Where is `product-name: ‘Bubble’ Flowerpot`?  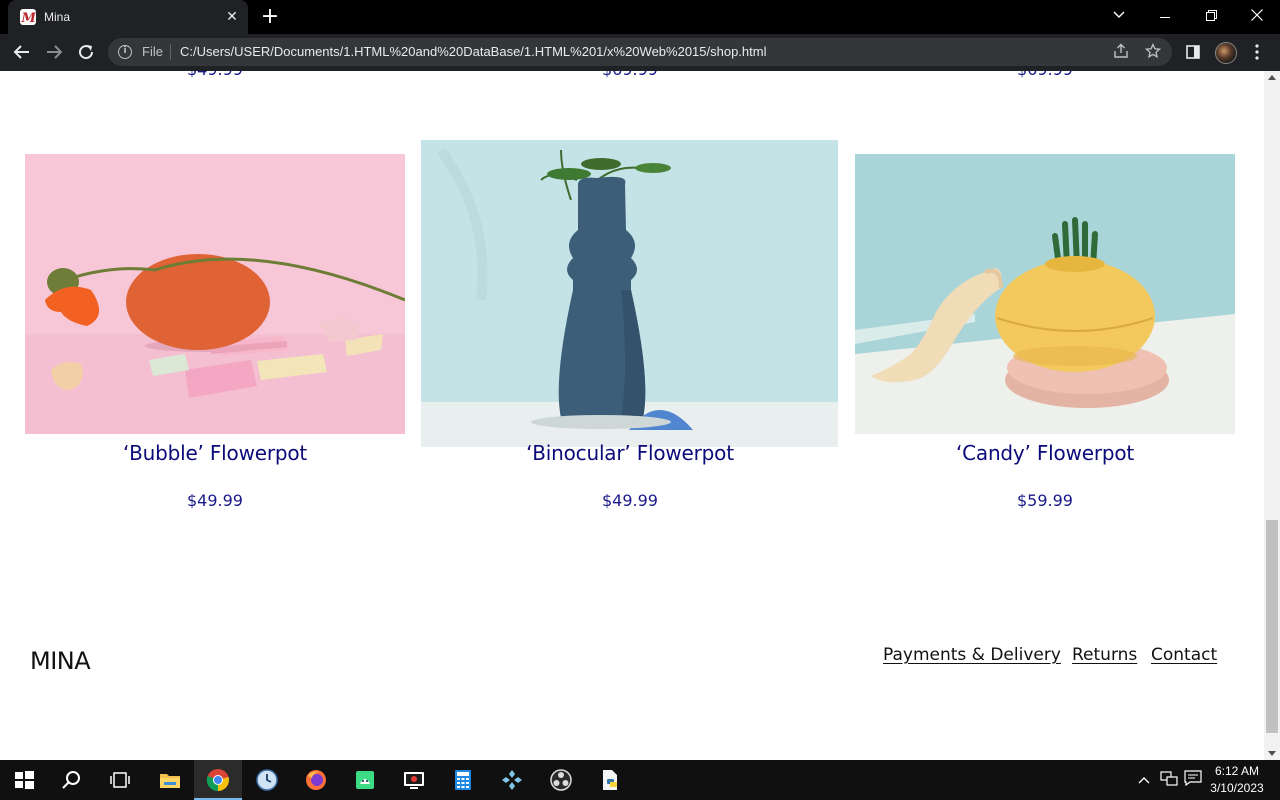 product-name: ‘Bubble’ Flowerpot is located at coordinates (215, 453).